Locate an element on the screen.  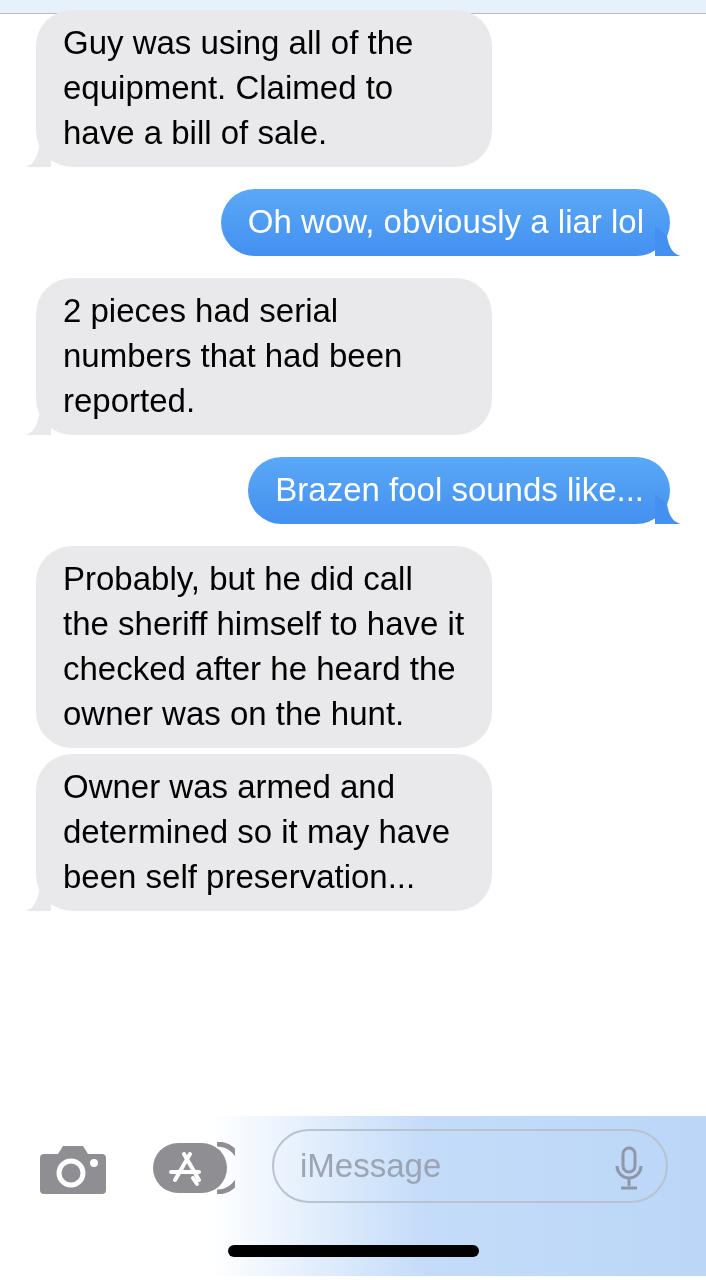
camera-icon is located at coordinates (73, 1169).